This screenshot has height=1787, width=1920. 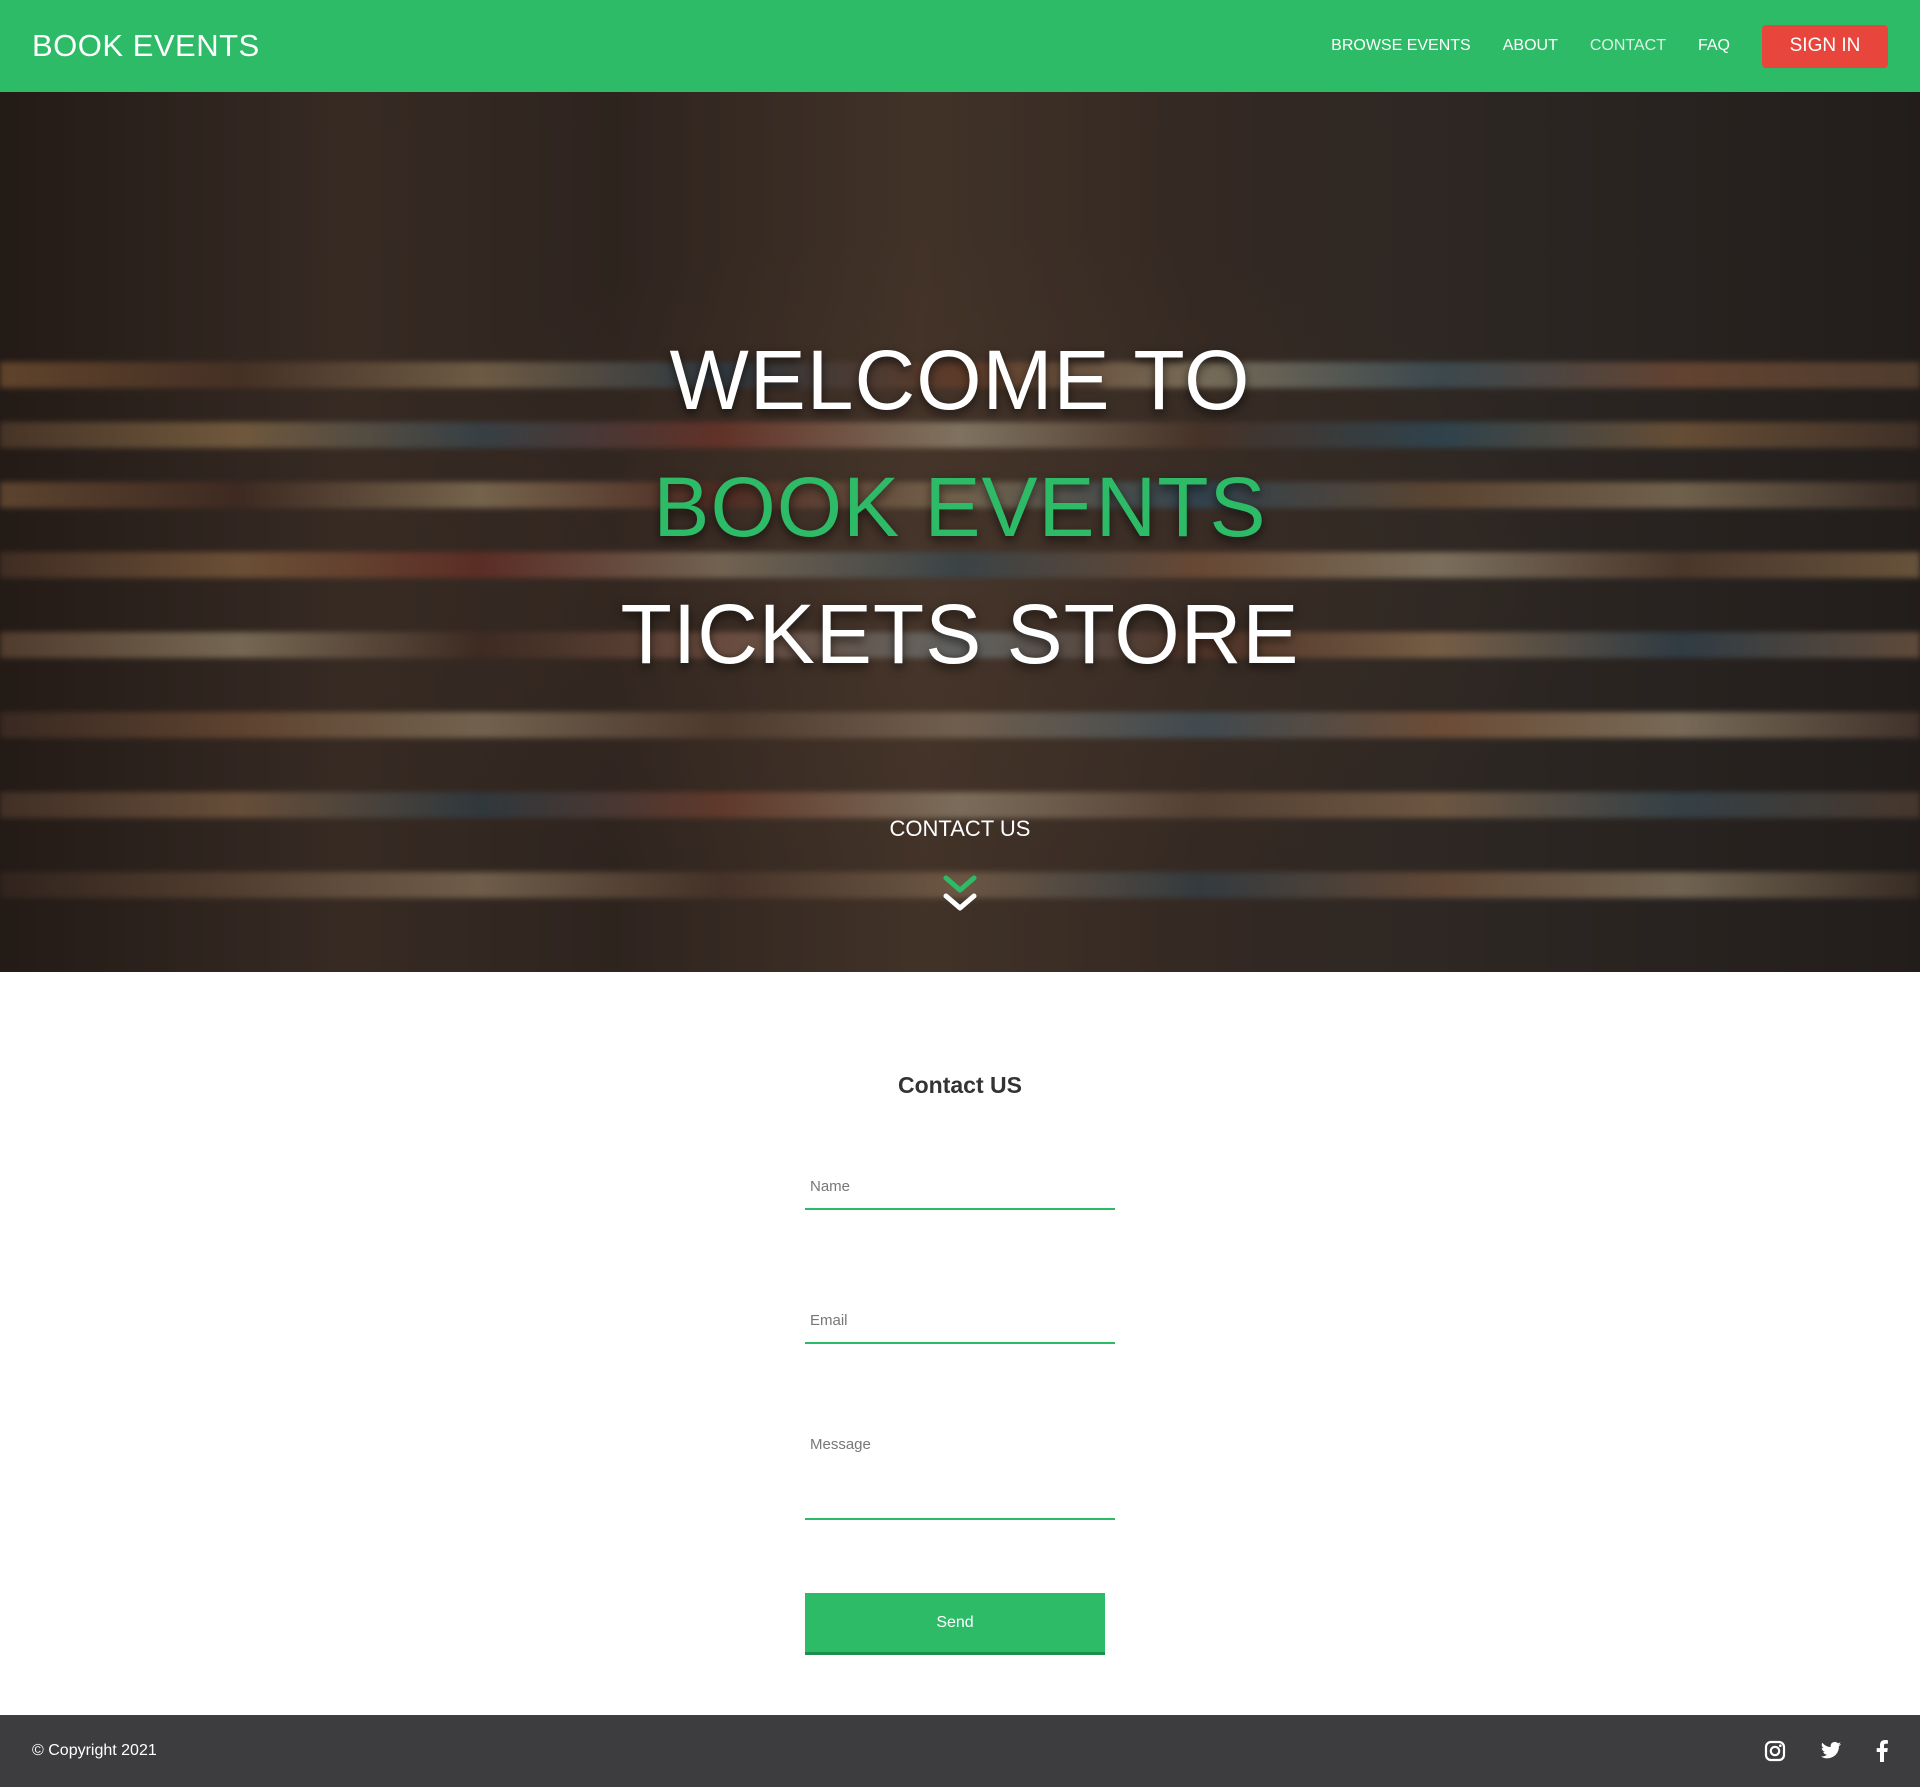 What do you see at coordinates (1530, 46) in the screenshot?
I see `nav-link-about: ABOUT` at bounding box center [1530, 46].